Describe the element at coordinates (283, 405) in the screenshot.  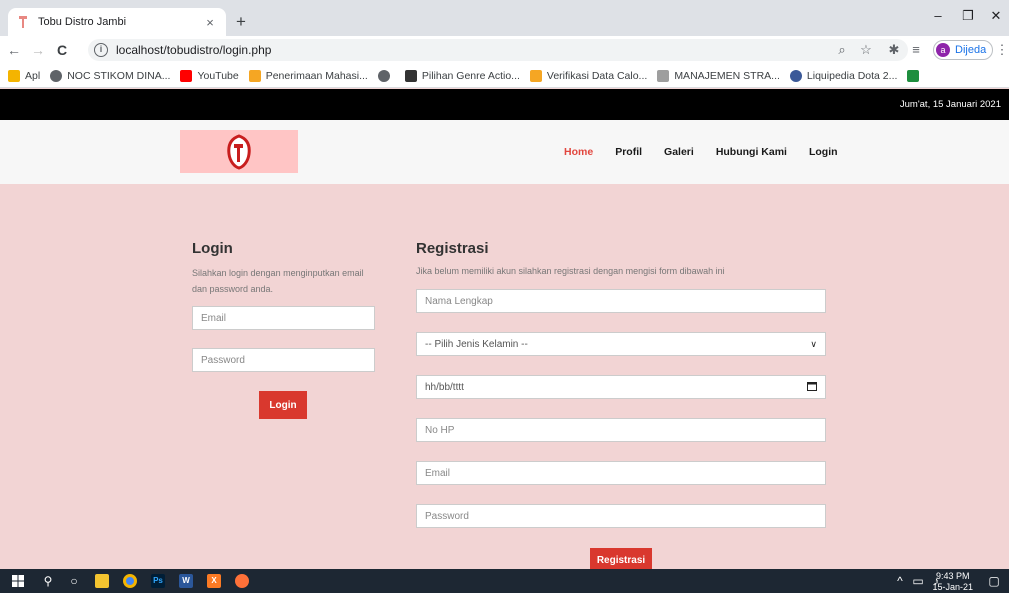
I see `login-button: Login` at that location.